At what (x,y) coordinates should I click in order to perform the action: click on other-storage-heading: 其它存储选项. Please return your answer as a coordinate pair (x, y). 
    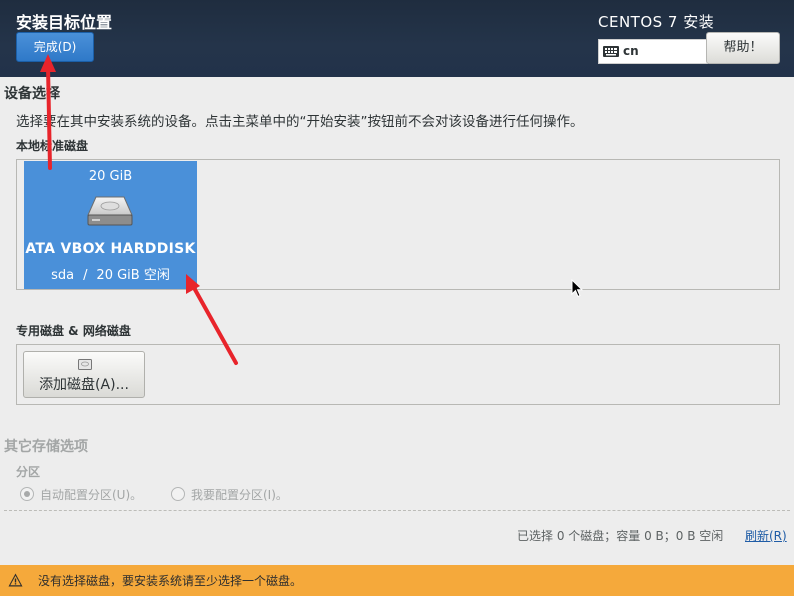
    Looking at the image, I should click on (46, 447).